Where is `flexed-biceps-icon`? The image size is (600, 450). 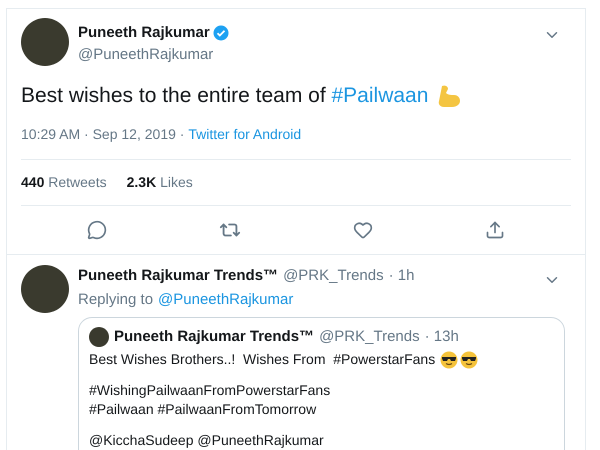 flexed-biceps-icon is located at coordinates (449, 96).